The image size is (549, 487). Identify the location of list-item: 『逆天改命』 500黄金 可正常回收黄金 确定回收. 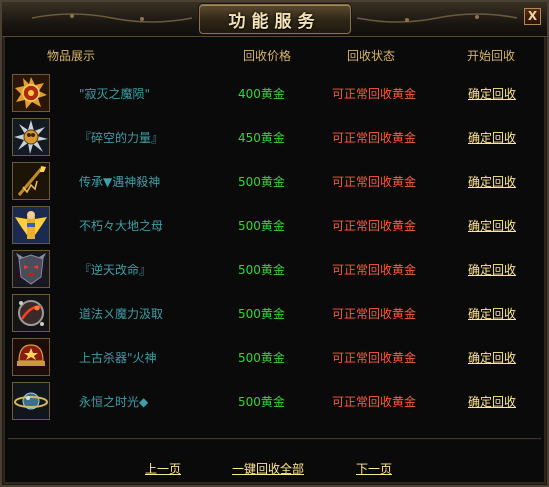
(274, 270).